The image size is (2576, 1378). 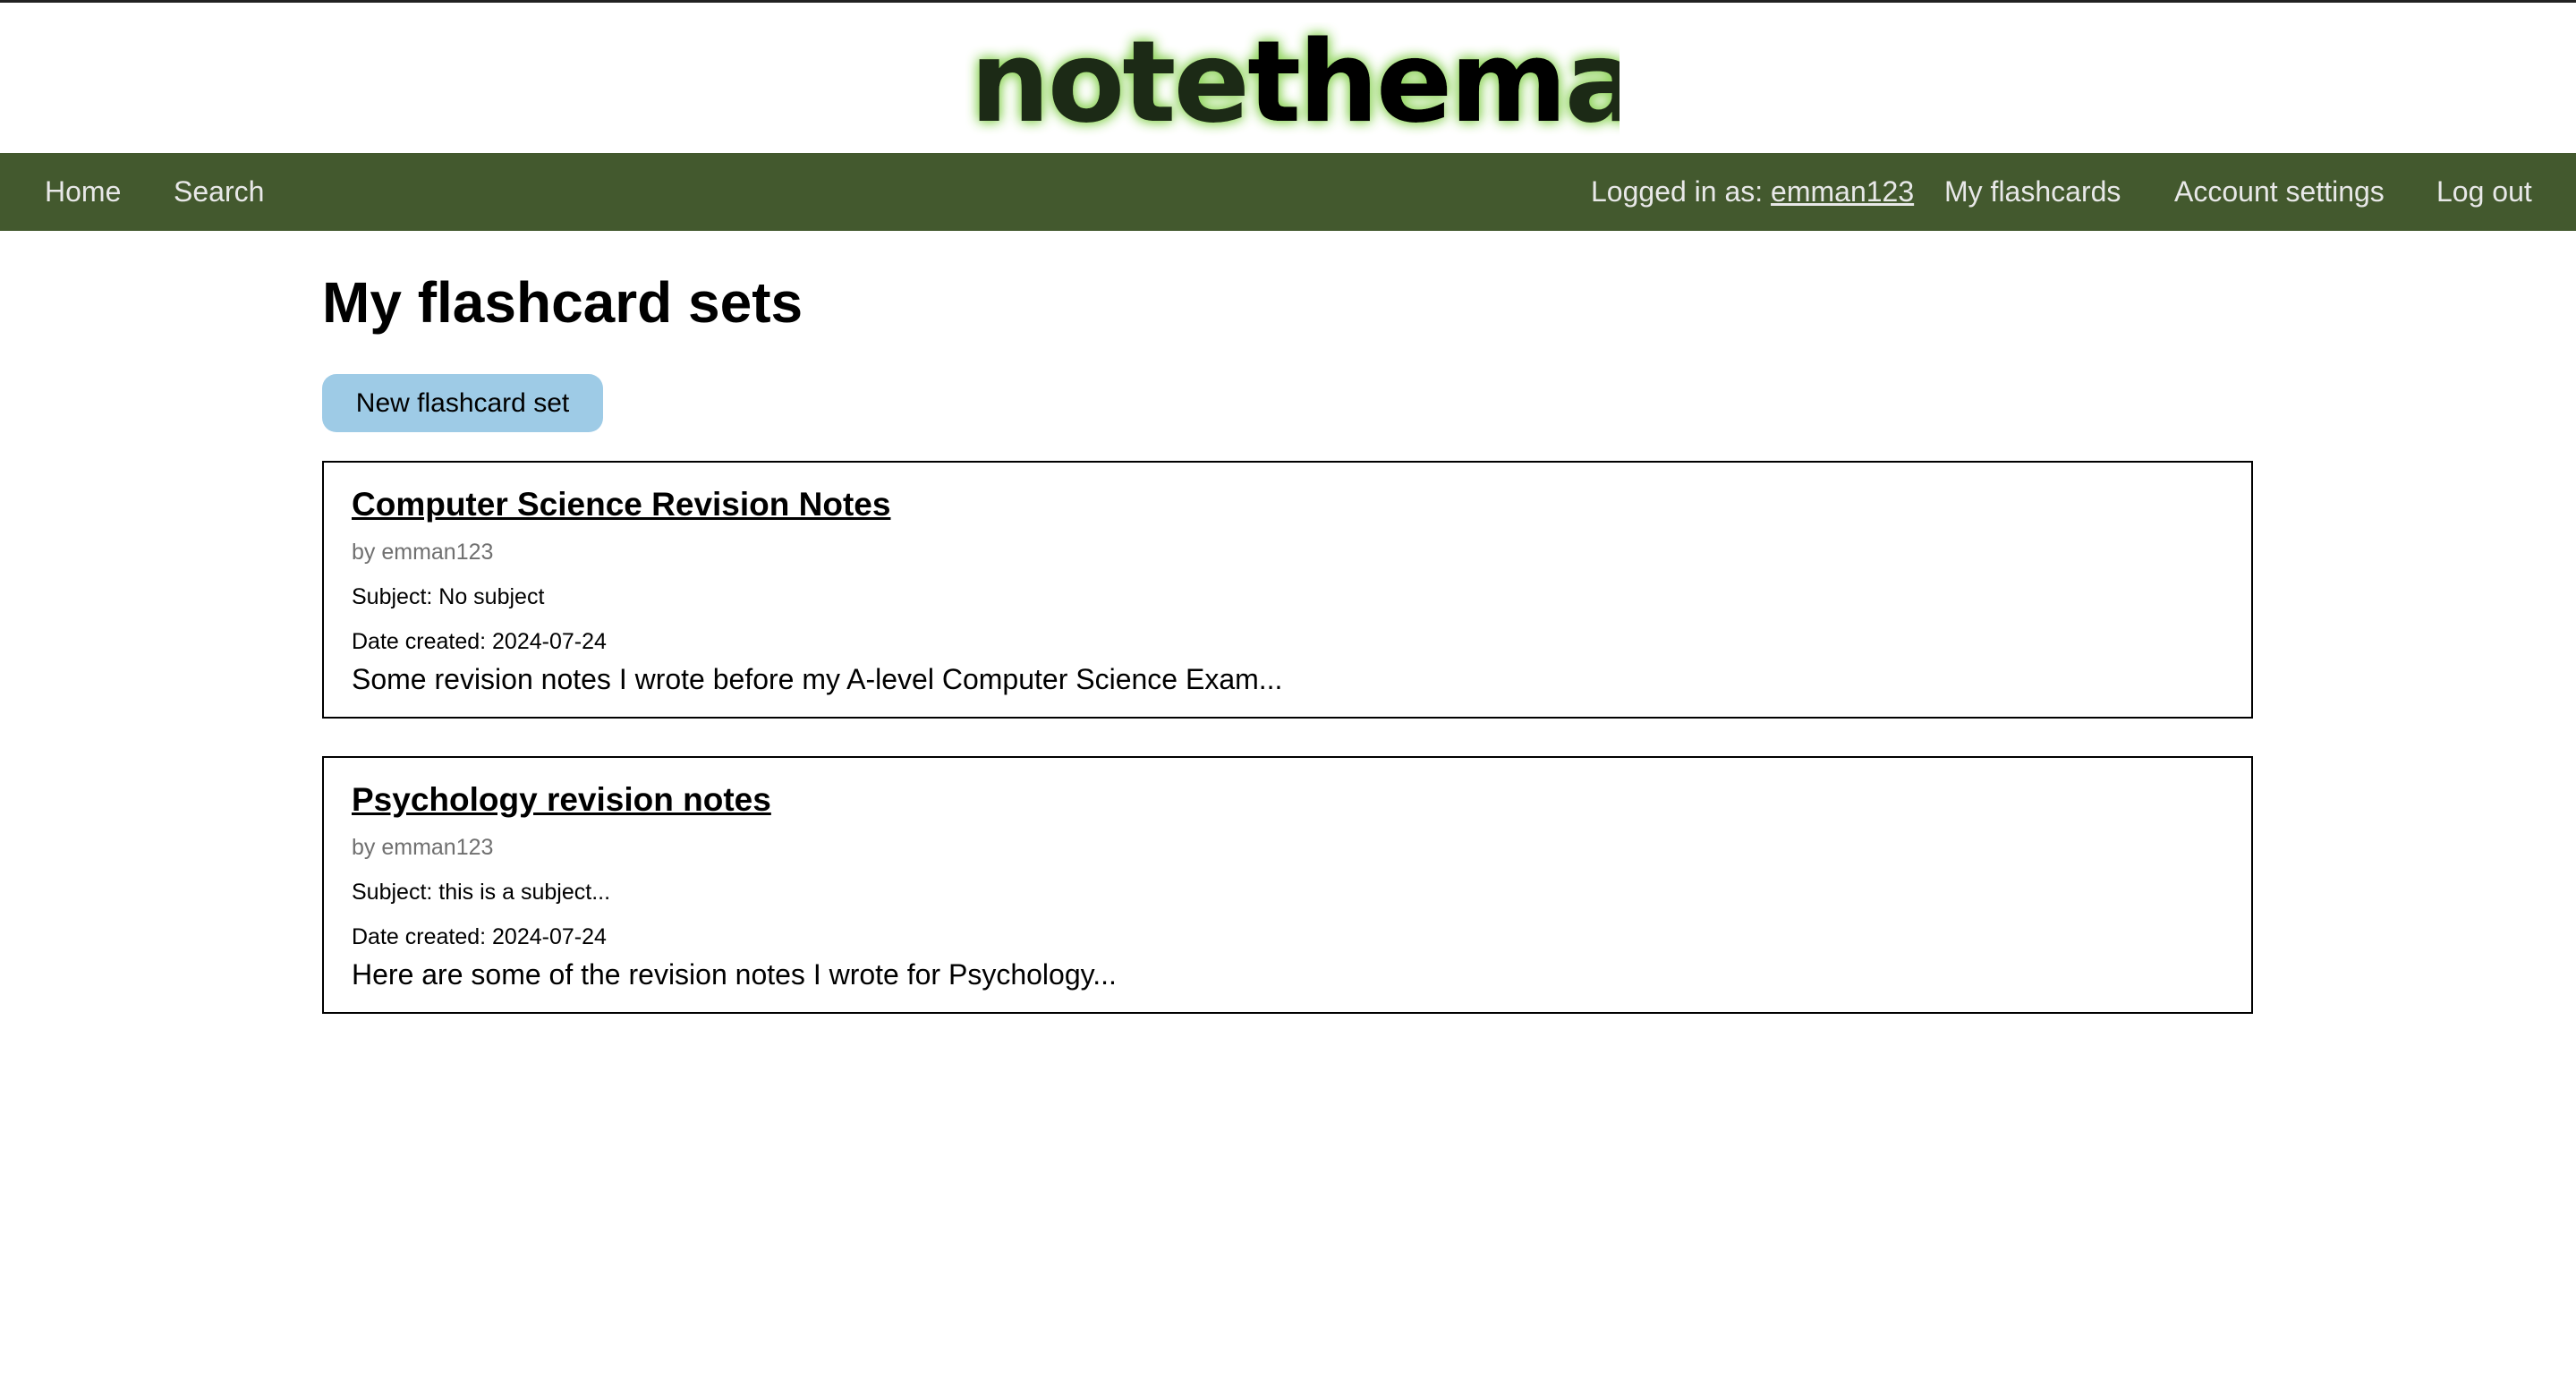 I want to click on logo-wordmark: notethemall, so click(x=1295, y=81).